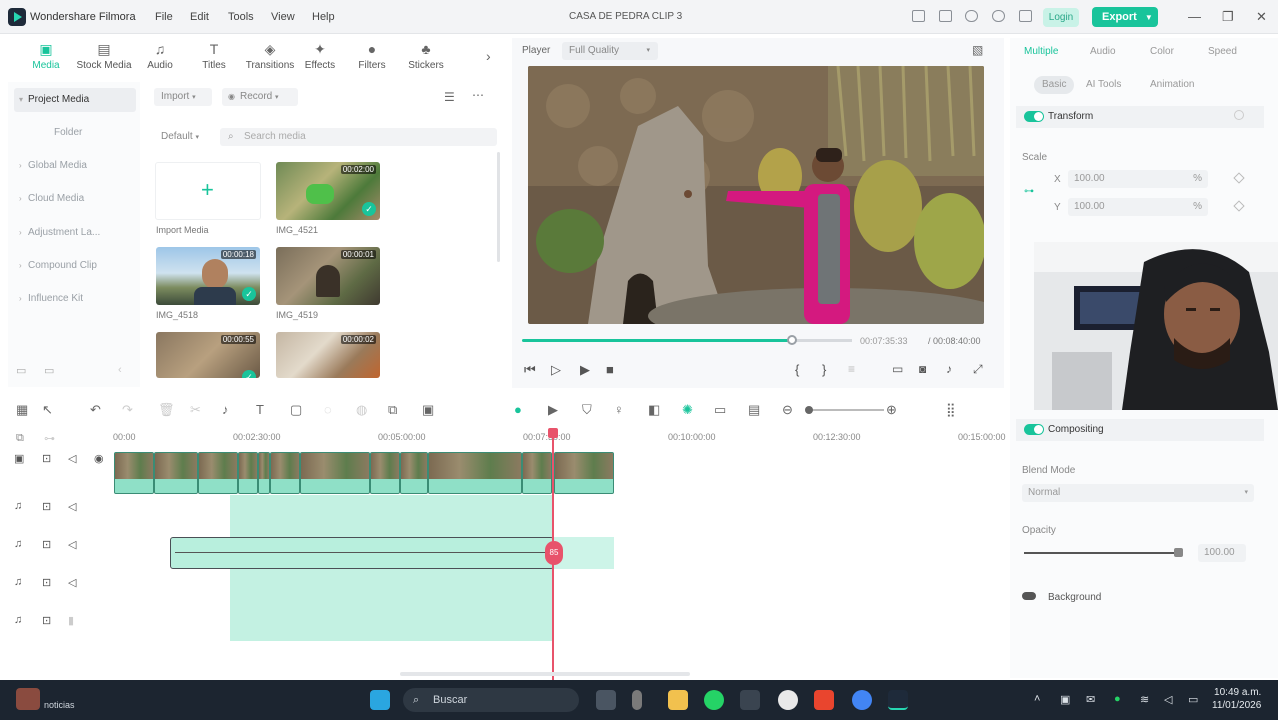 The image size is (1278, 720). Describe the element at coordinates (208, 355) in the screenshot. I see `media-thumb: 00:00:55 ✓` at that location.